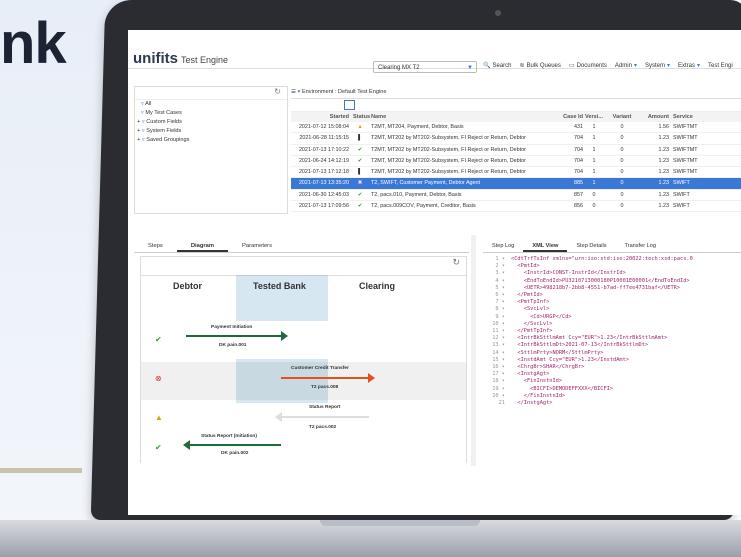  I want to click on col-status: Status, so click(361, 117).